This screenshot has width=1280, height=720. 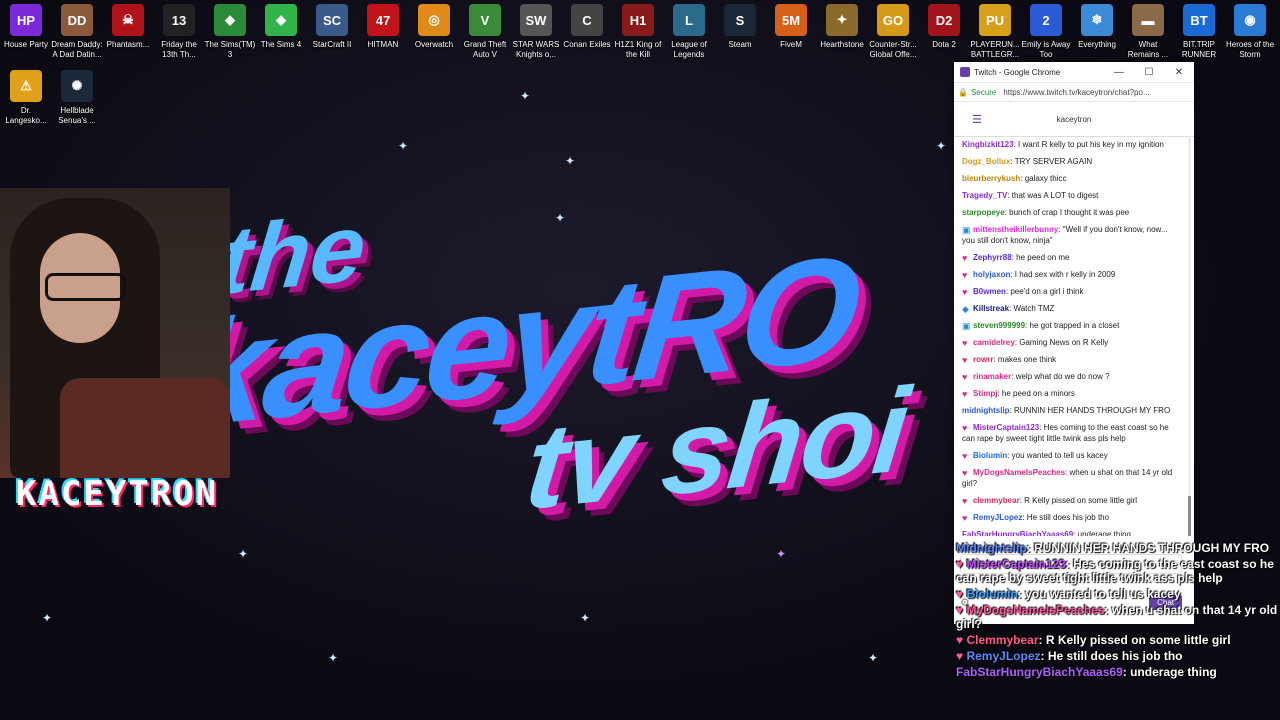 What do you see at coordinates (1169, 672) in the screenshot?
I see `overlay-chat-text: : underage thing` at bounding box center [1169, 672].